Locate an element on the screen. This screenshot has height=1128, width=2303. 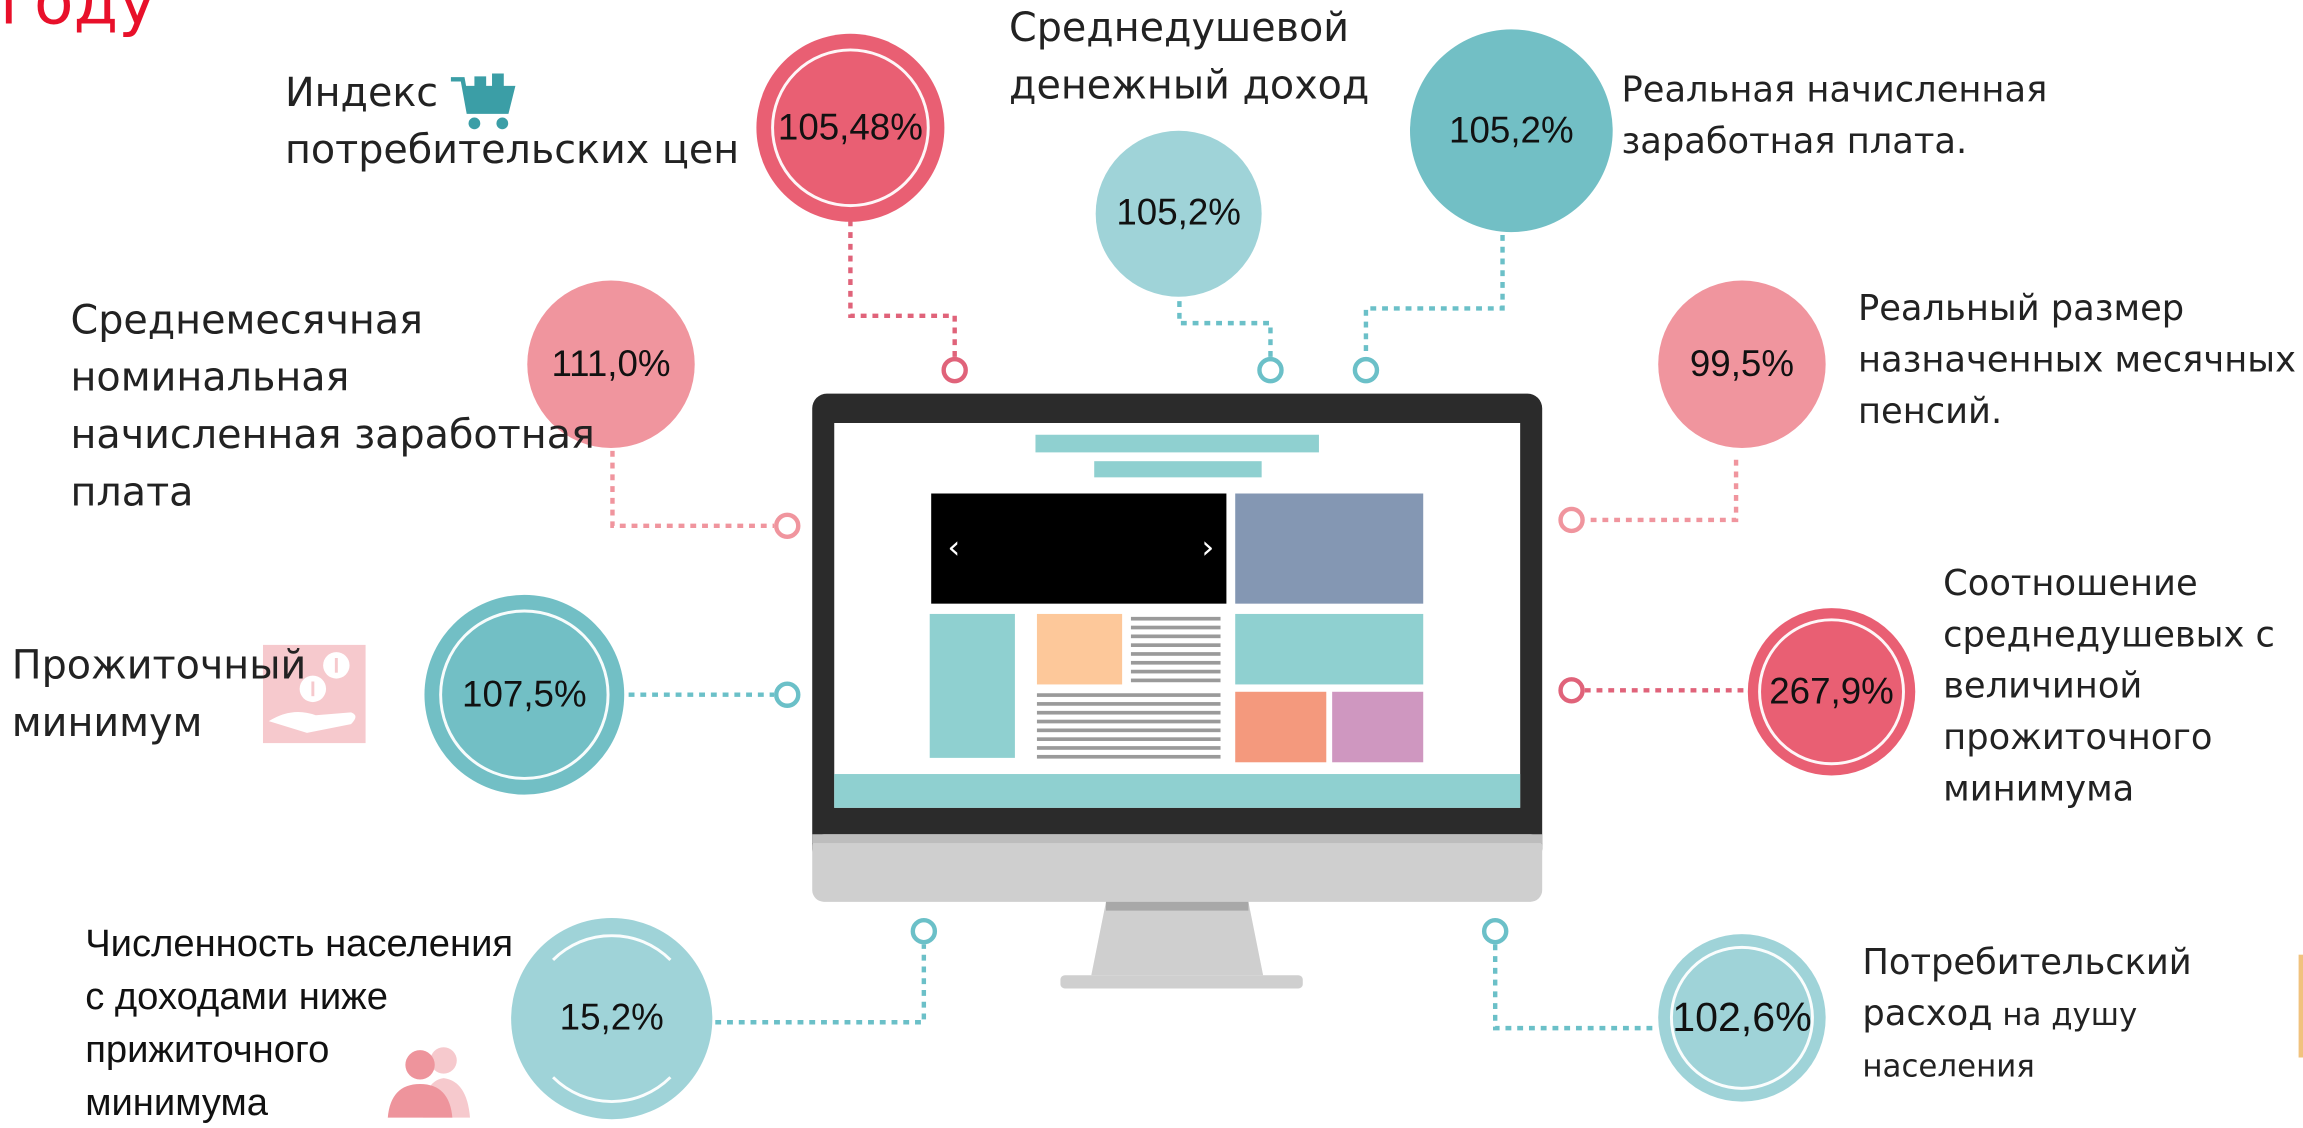
value-cpi: 105,48% is located at coordinates (850, 127).